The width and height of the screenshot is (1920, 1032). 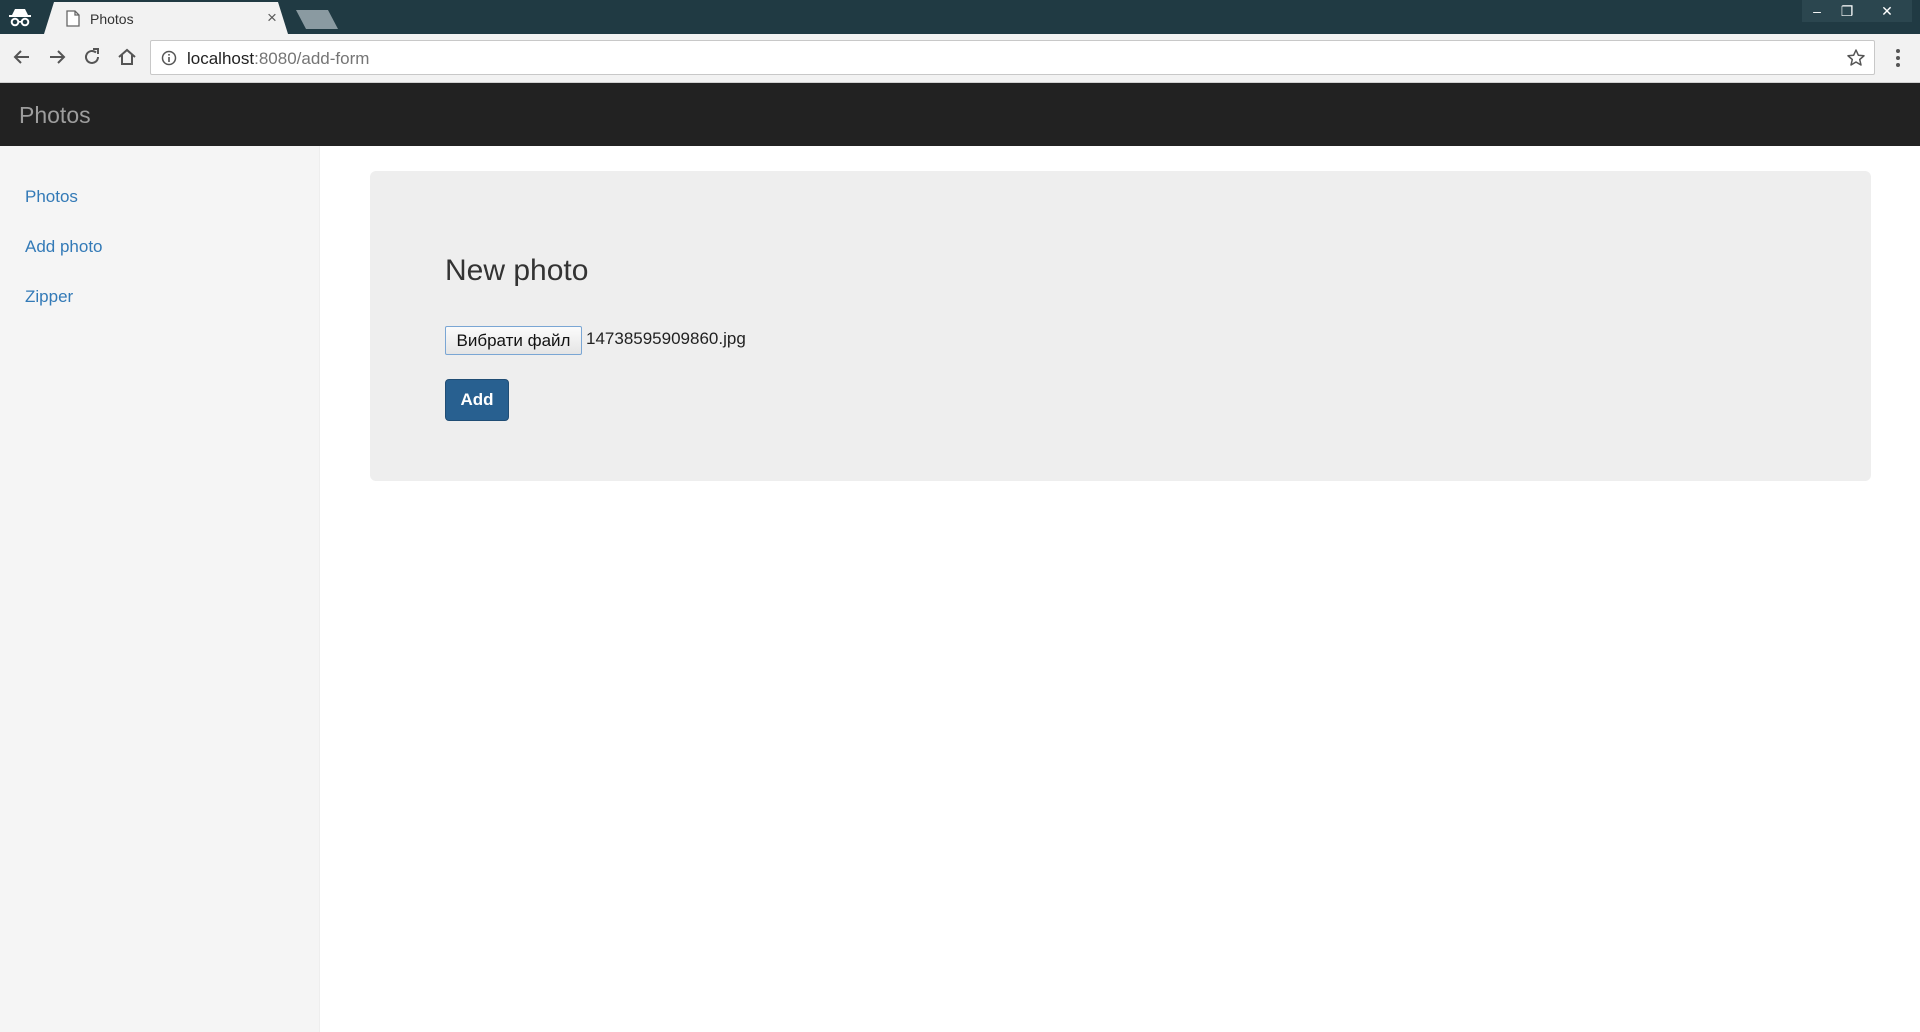 I want to click on back-arrow-icon, so click(x=22, y=57).